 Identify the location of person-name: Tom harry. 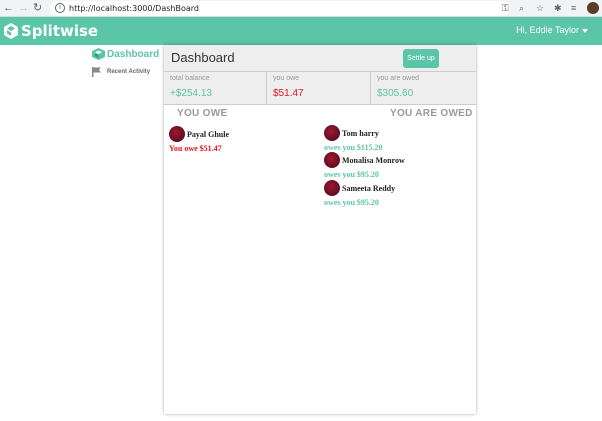
(360, 133).